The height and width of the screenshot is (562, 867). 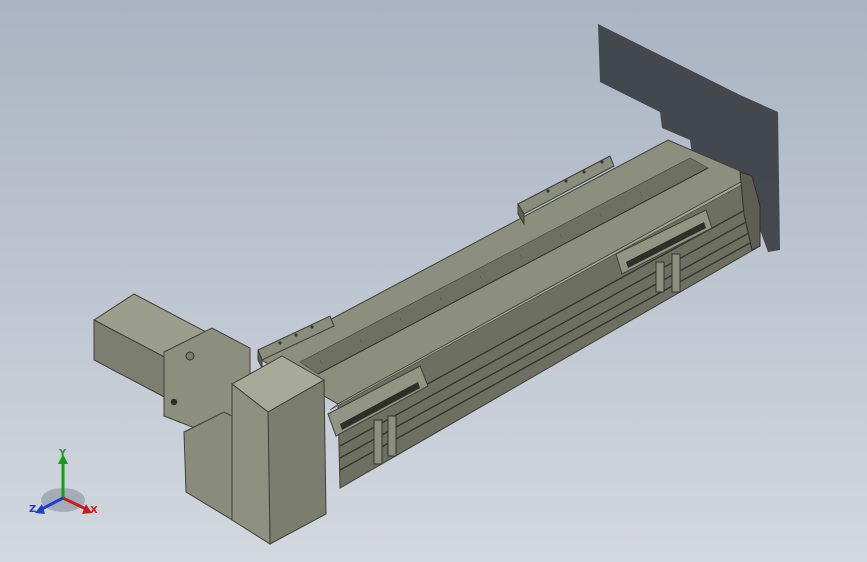 What do you see at coordinates (94, 510) in the screenshot?
I see `x-axis-label: X` at bounding box center [94, 510].